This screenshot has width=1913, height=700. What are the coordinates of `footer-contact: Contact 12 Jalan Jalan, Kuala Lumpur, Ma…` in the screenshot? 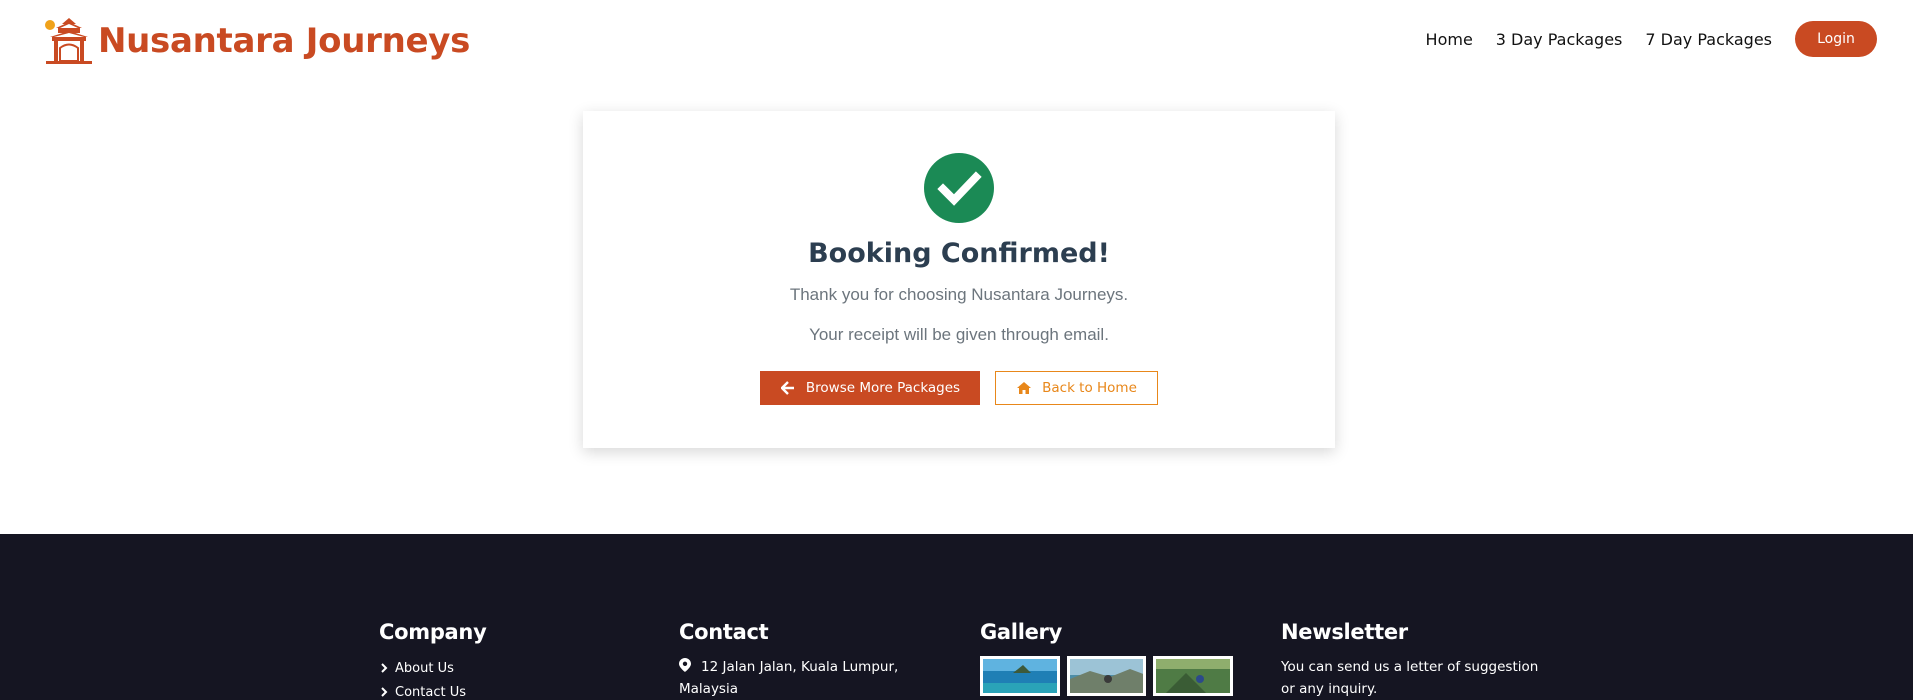 It's located at (809, 660).